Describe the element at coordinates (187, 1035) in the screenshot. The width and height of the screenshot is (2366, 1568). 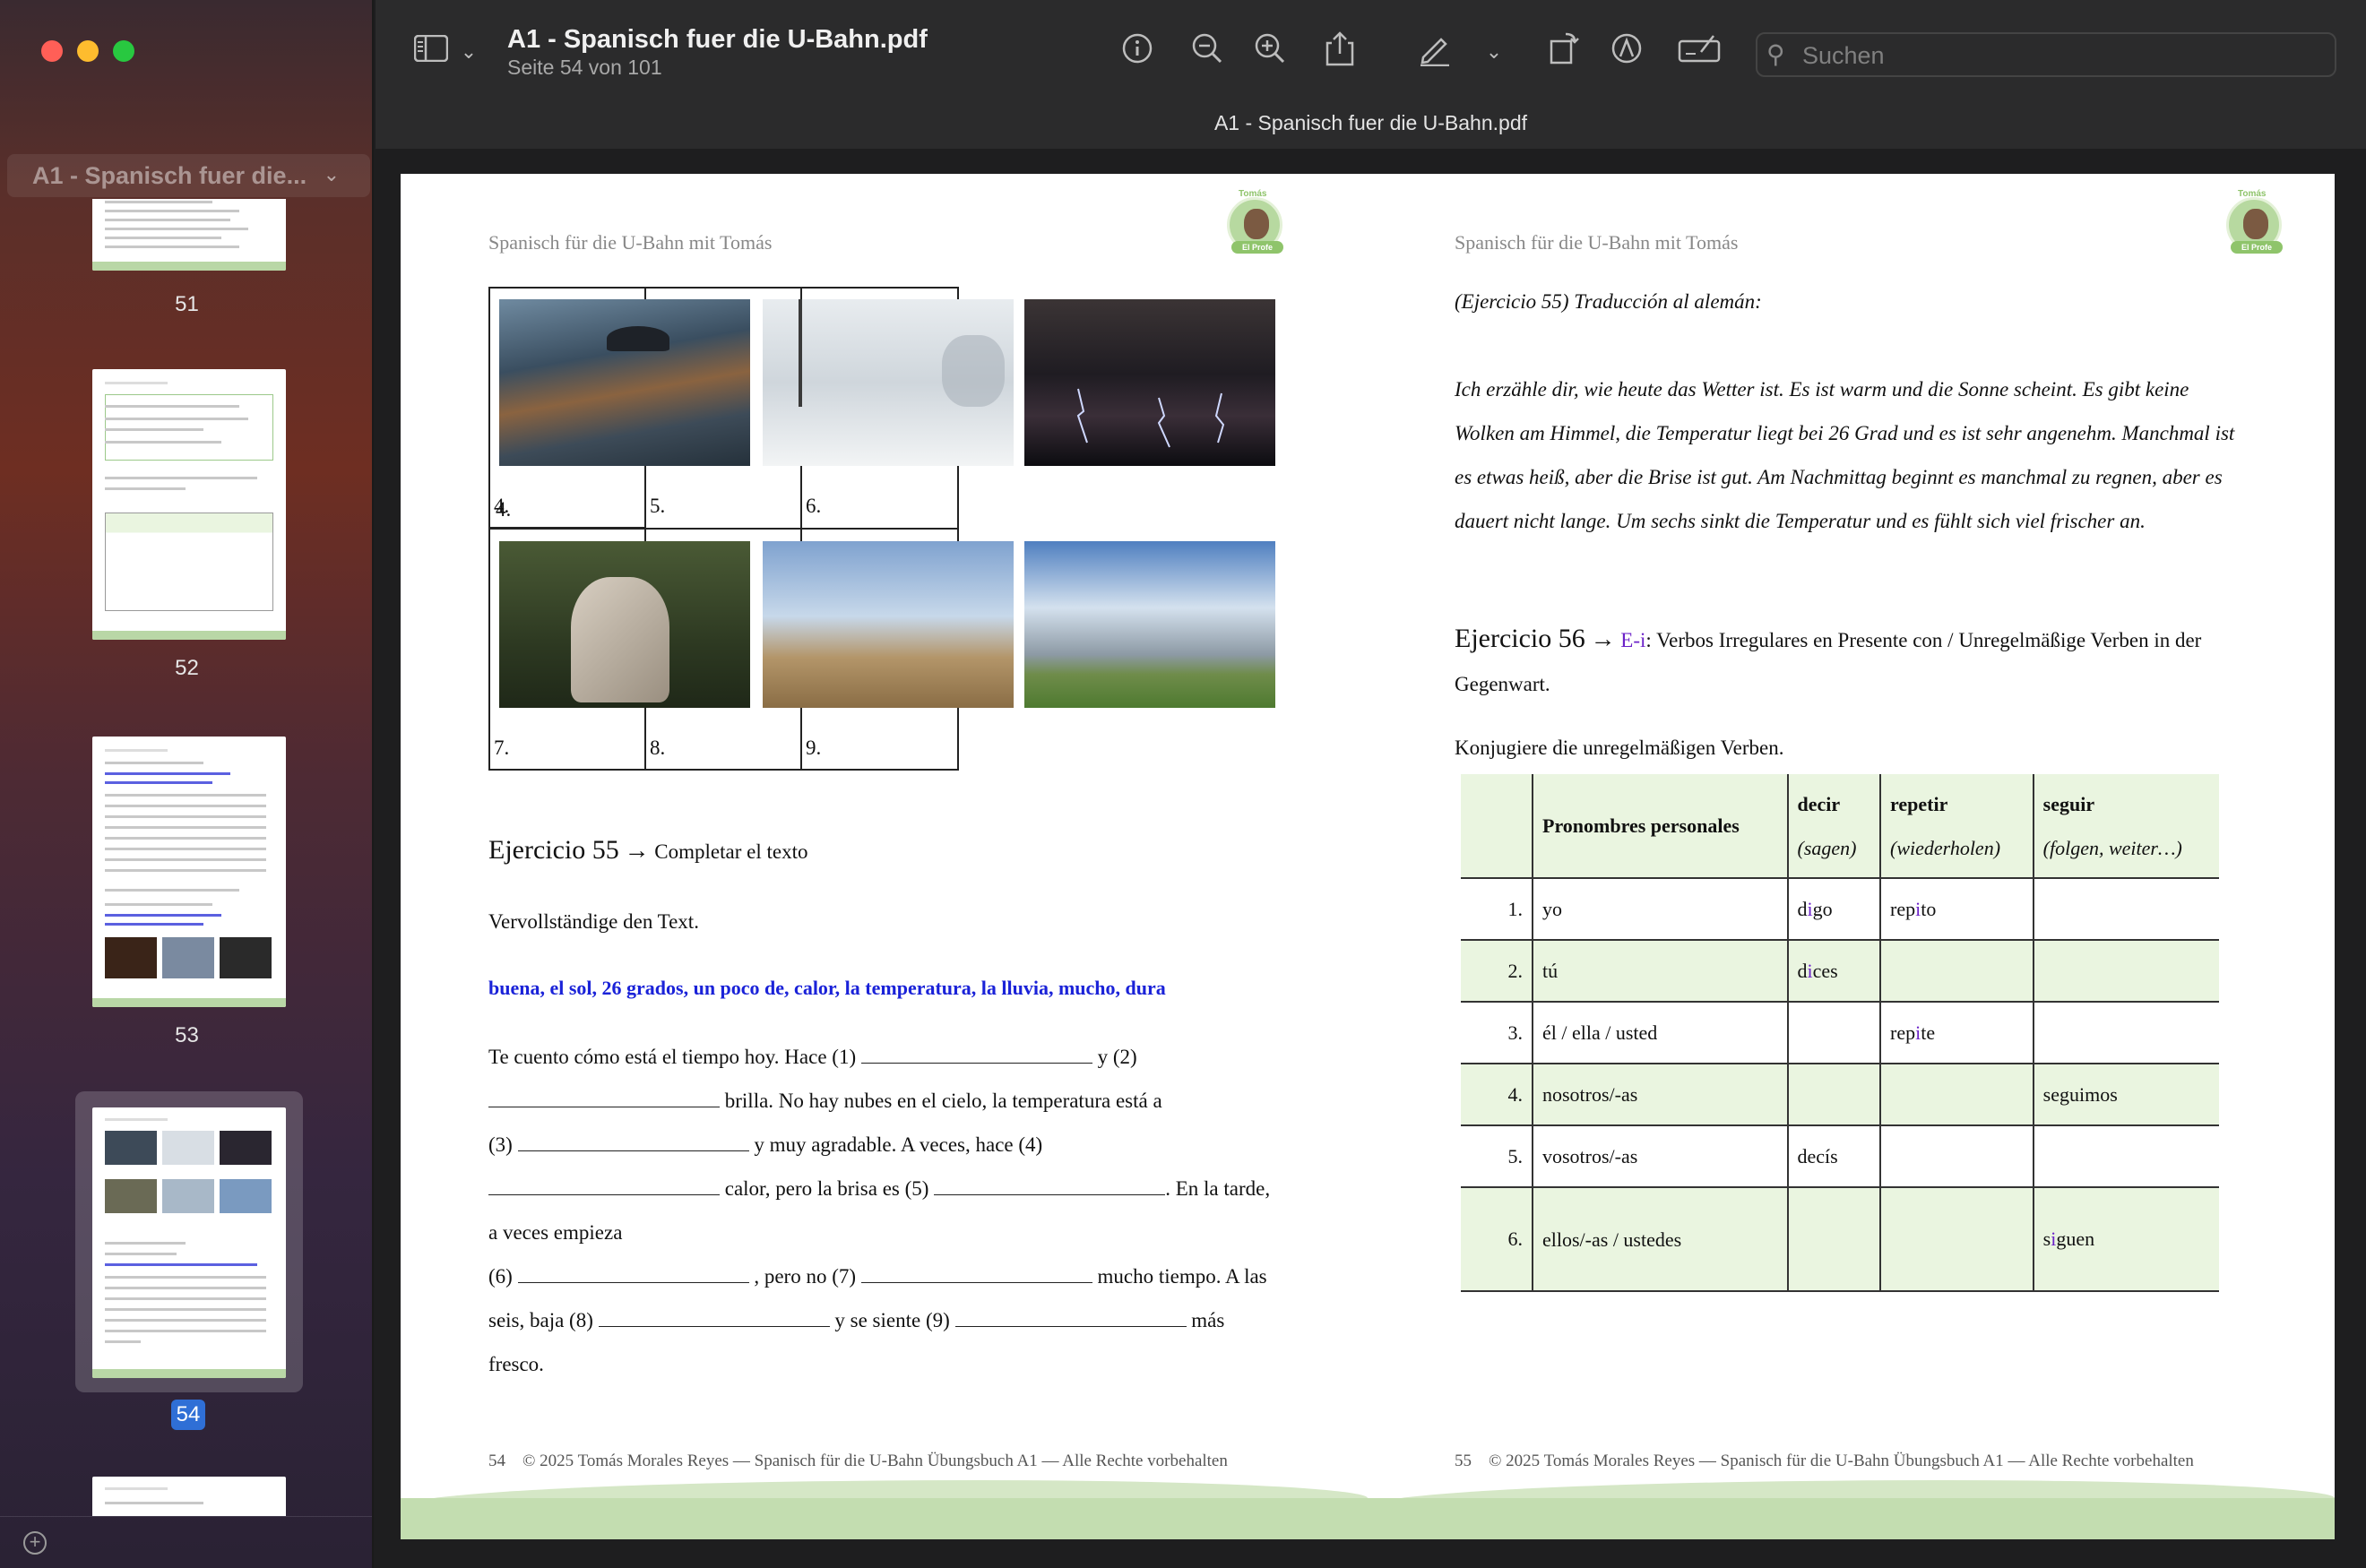
I see `thumbnail-label: 53` at that location.